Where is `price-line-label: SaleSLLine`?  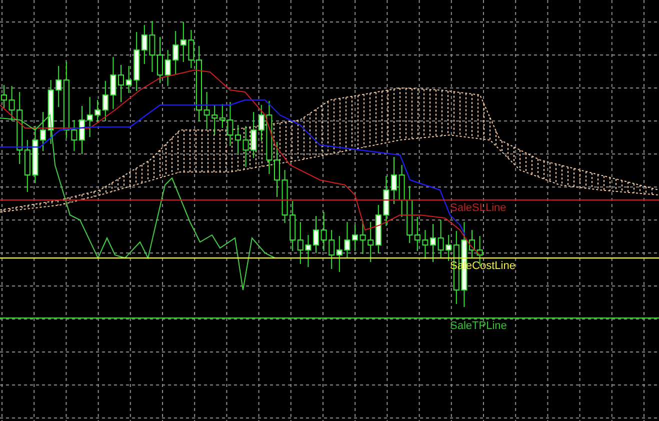
price-line-label: SaleSLLine is located at coordinates (478, 208).